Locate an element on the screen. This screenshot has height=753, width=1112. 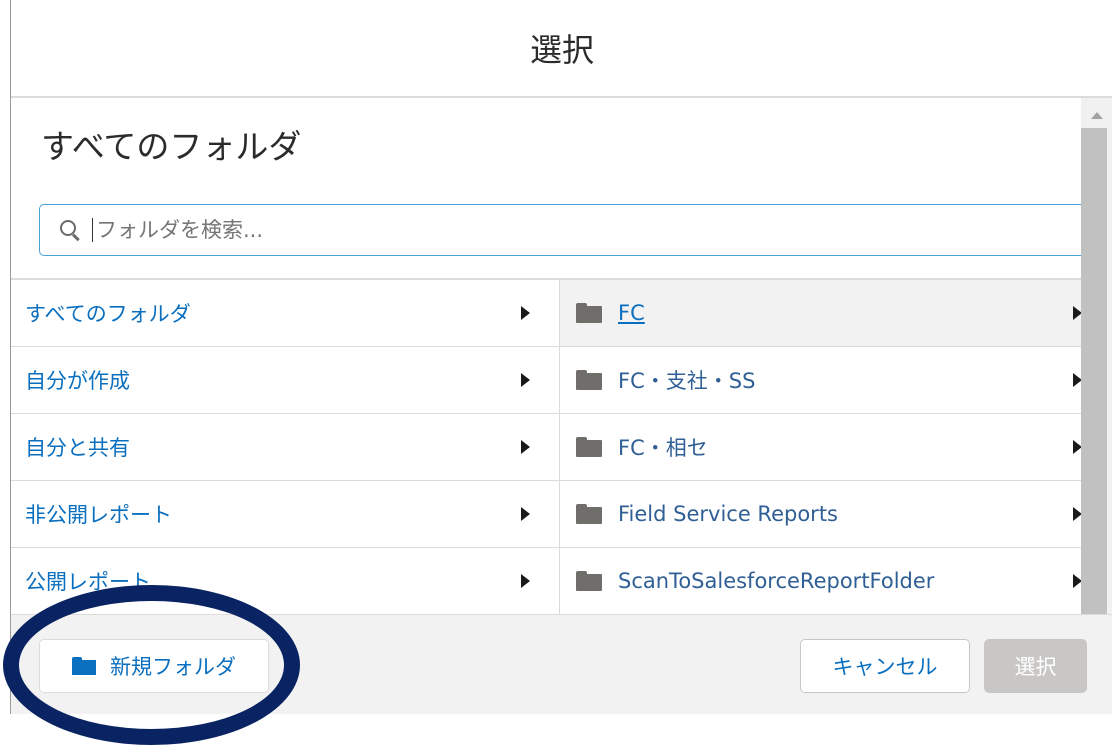
category-item-all-folders: すべてのフォルダ is located at coordinates (285, 313).